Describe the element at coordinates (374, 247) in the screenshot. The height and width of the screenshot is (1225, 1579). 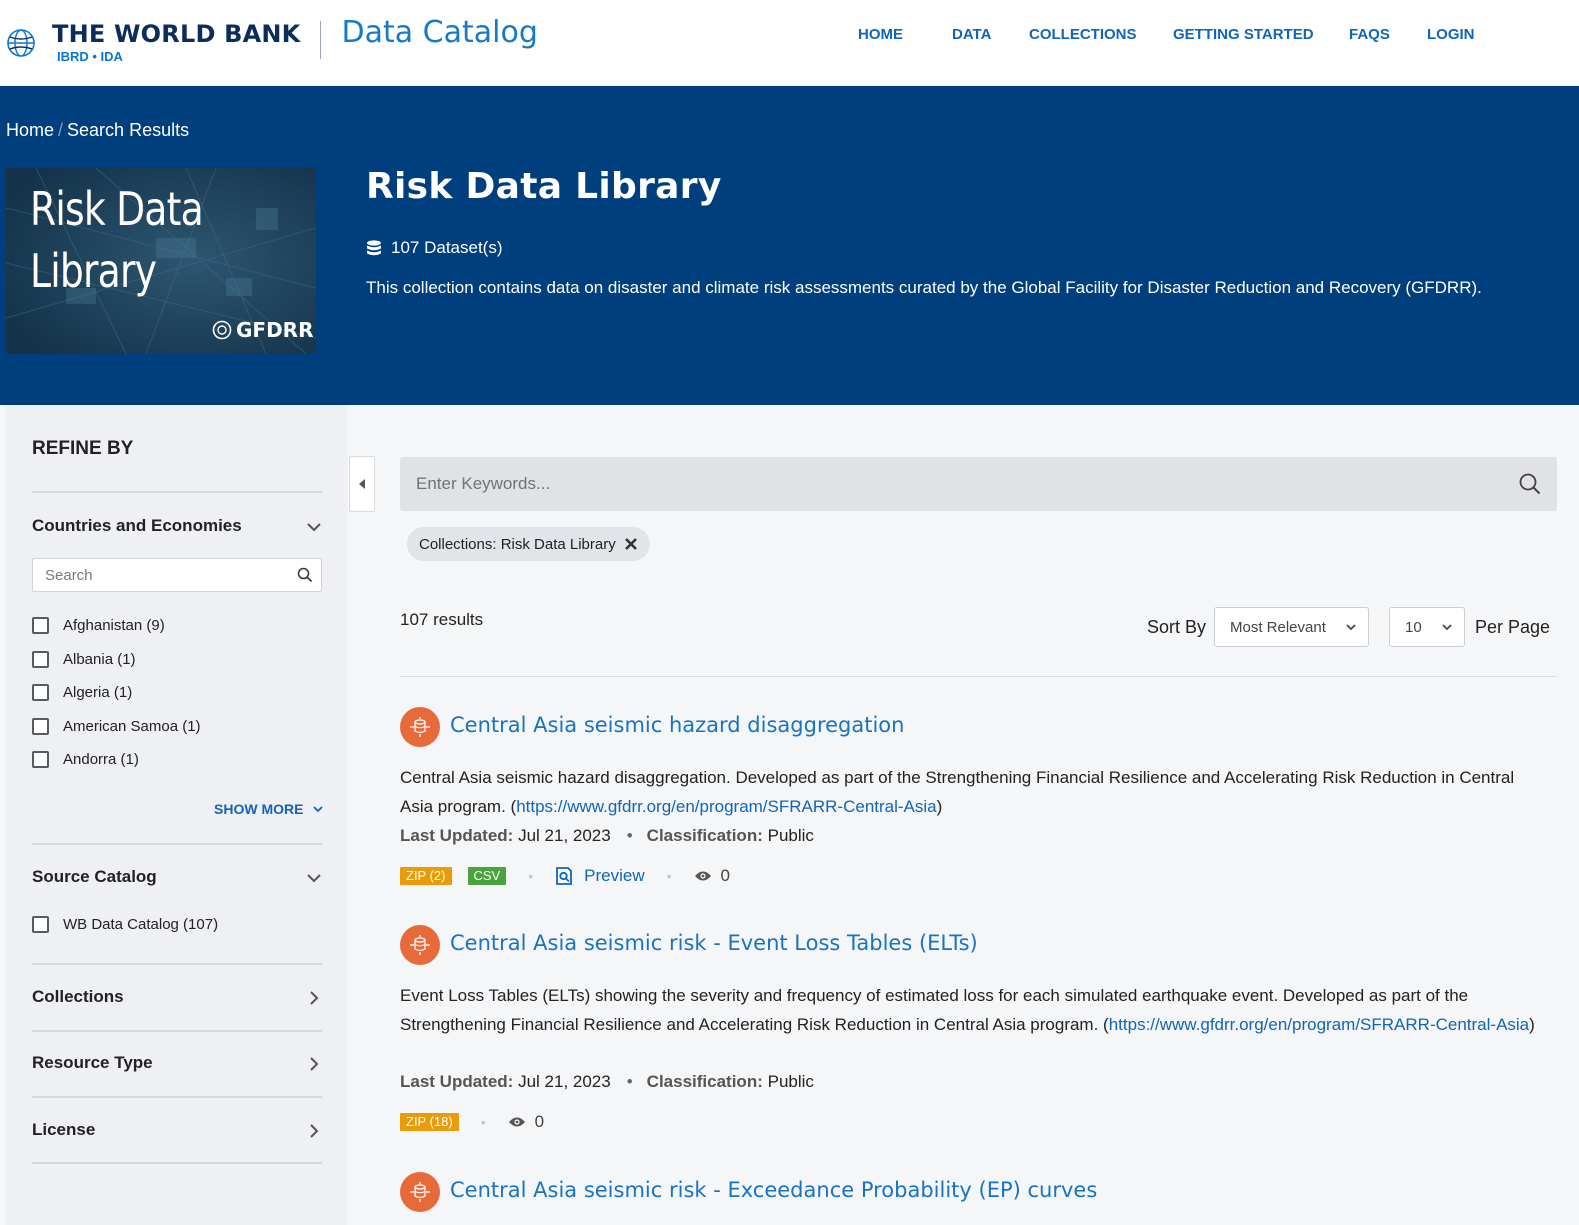
I see `database-icon` at that location.